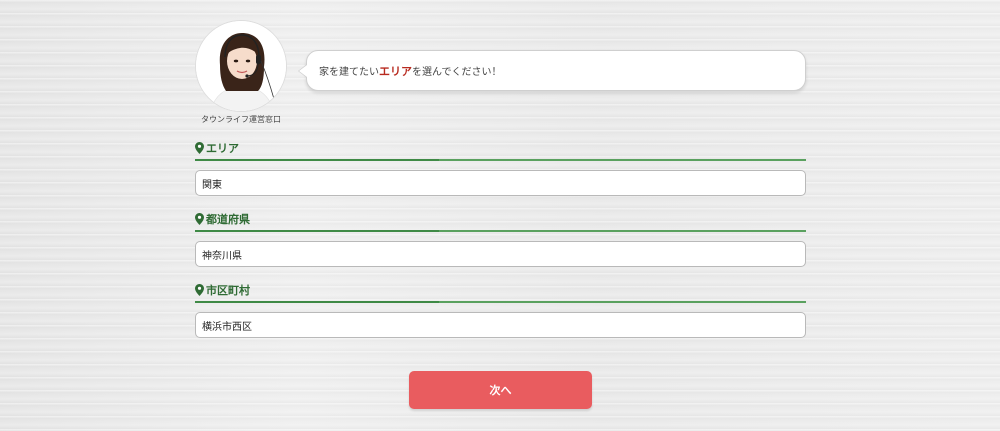 This screenshot has height=431, width=1000. Describe the element at coordinates (500, 231) in the screenshot. I see `field-prefecture-divider` at that location.